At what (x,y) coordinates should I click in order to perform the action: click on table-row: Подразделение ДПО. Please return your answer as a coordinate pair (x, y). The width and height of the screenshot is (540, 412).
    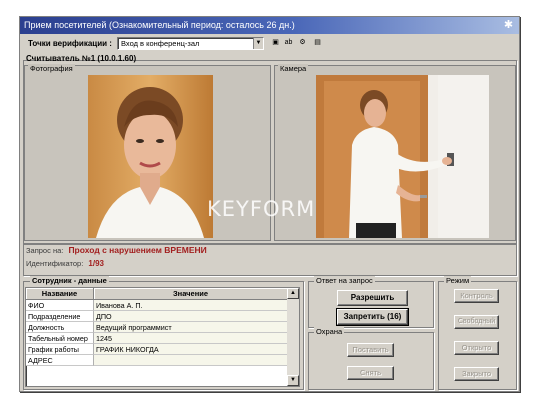
    Looking at the image, I should click on (157, 316).